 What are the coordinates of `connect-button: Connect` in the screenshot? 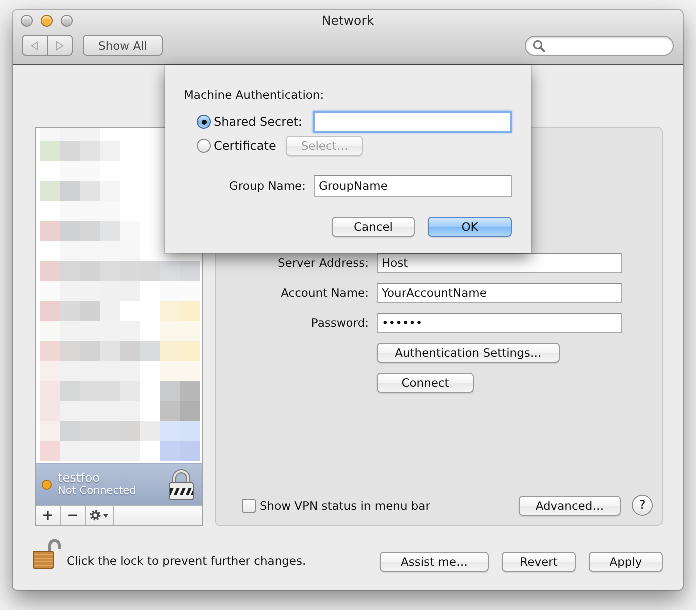 It's located at (425, 383).